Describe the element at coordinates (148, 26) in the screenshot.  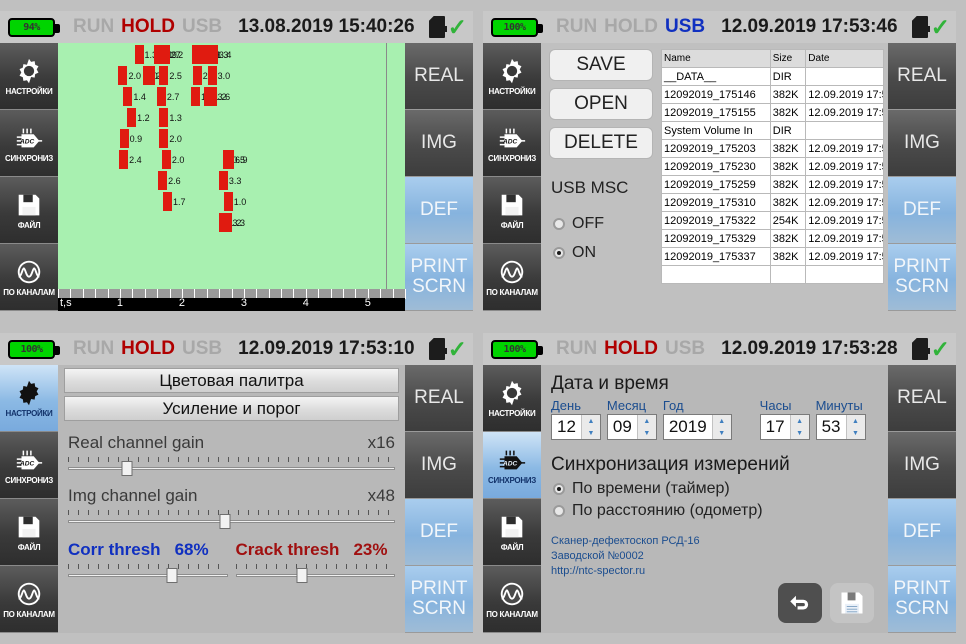
I see `state-hold: HOLD` at that location.